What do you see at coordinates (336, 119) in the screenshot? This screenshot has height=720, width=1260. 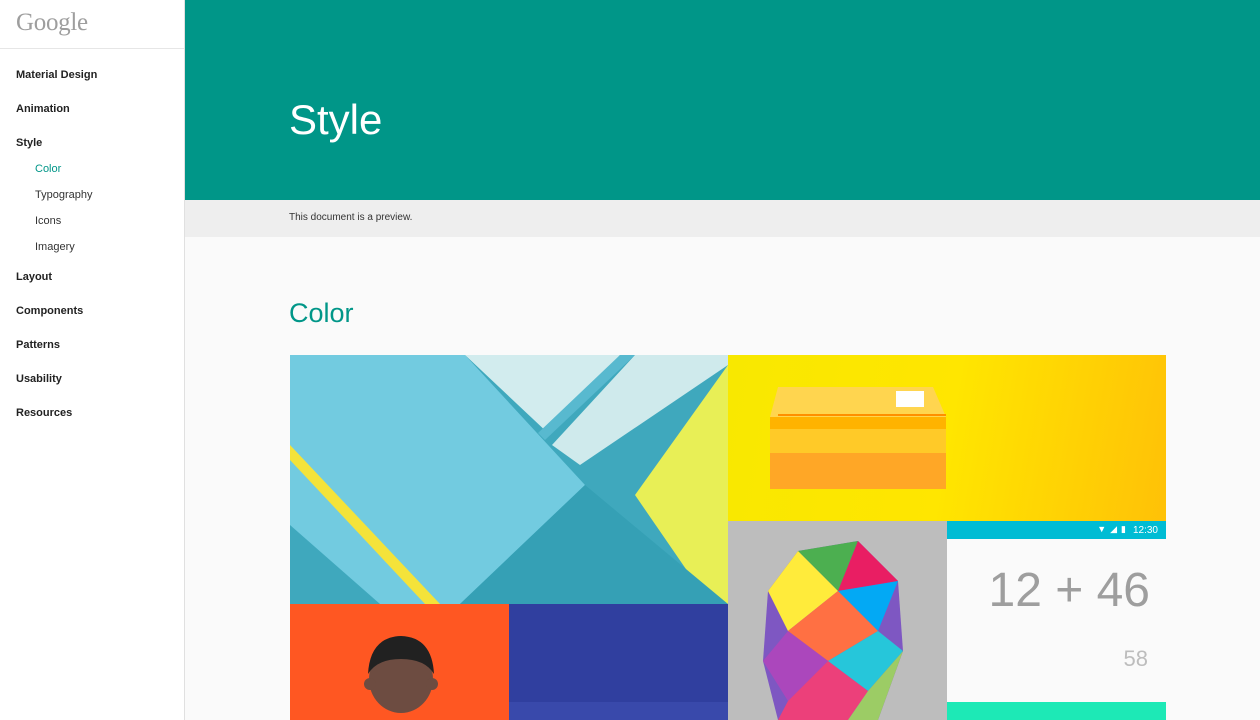 I see `page-title: Style` at bounding box center [336, 119].